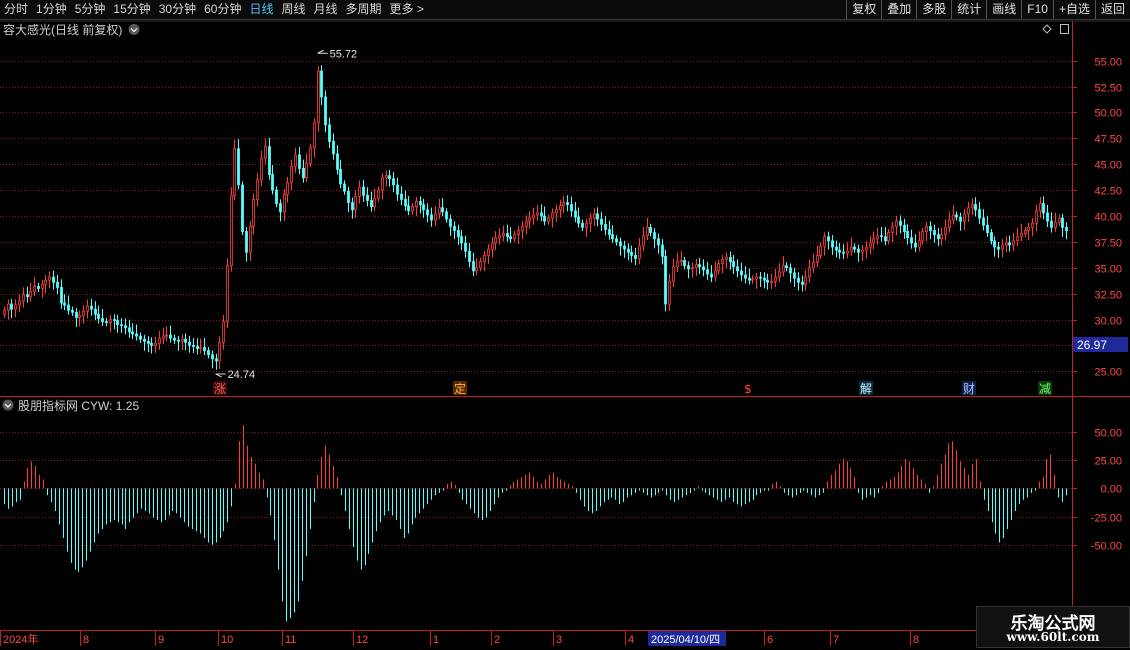 Image resolution: width=1130 pixels, height=650 pixels. I want to click on period-tab: 日线, so click(261, 9).